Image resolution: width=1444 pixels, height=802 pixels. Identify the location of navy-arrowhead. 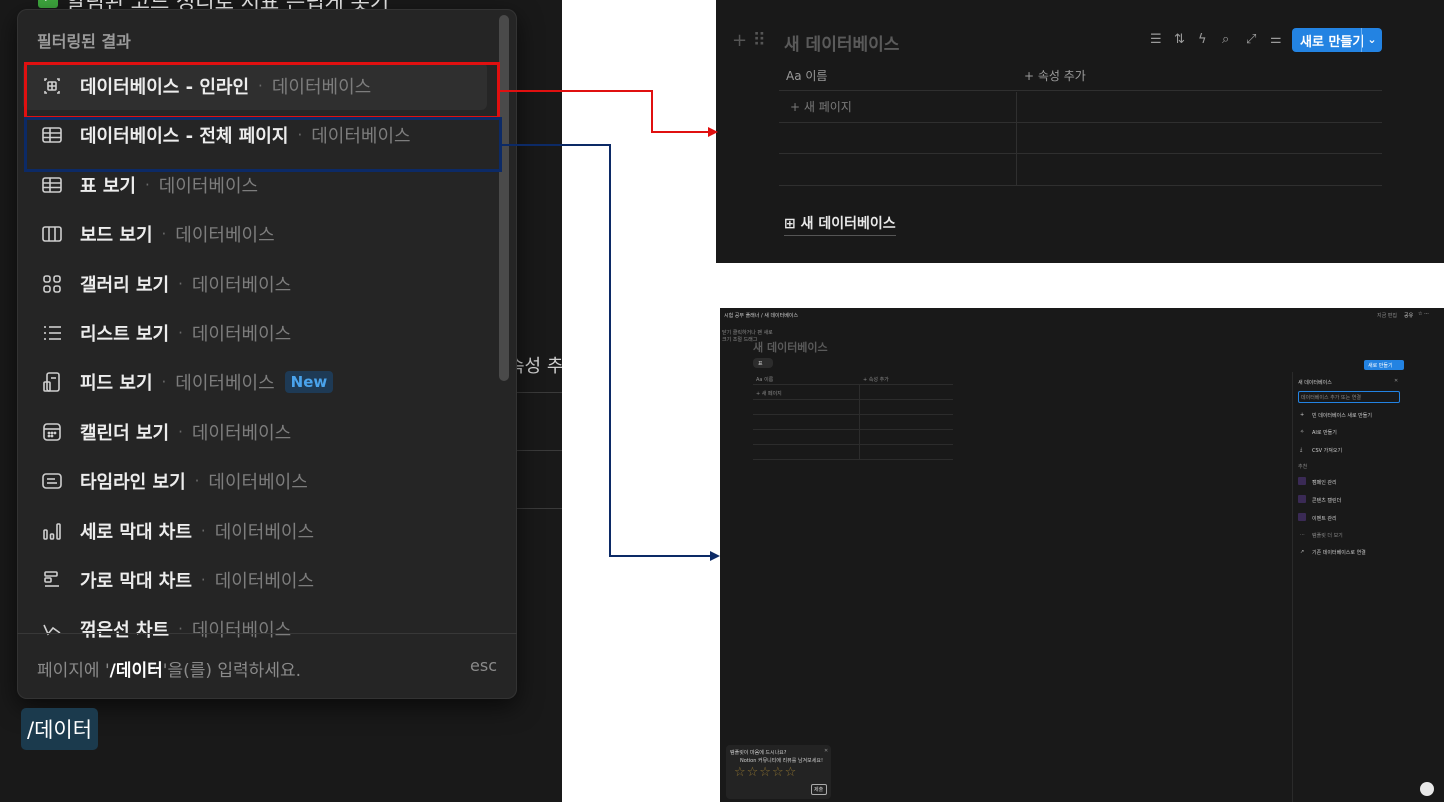
(715, 556).